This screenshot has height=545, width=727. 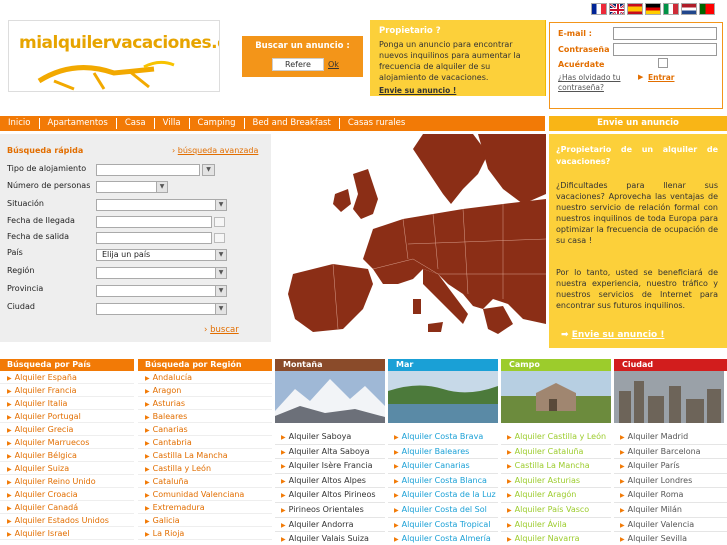 I want to click on city-photo, so click(x=669, y=397).